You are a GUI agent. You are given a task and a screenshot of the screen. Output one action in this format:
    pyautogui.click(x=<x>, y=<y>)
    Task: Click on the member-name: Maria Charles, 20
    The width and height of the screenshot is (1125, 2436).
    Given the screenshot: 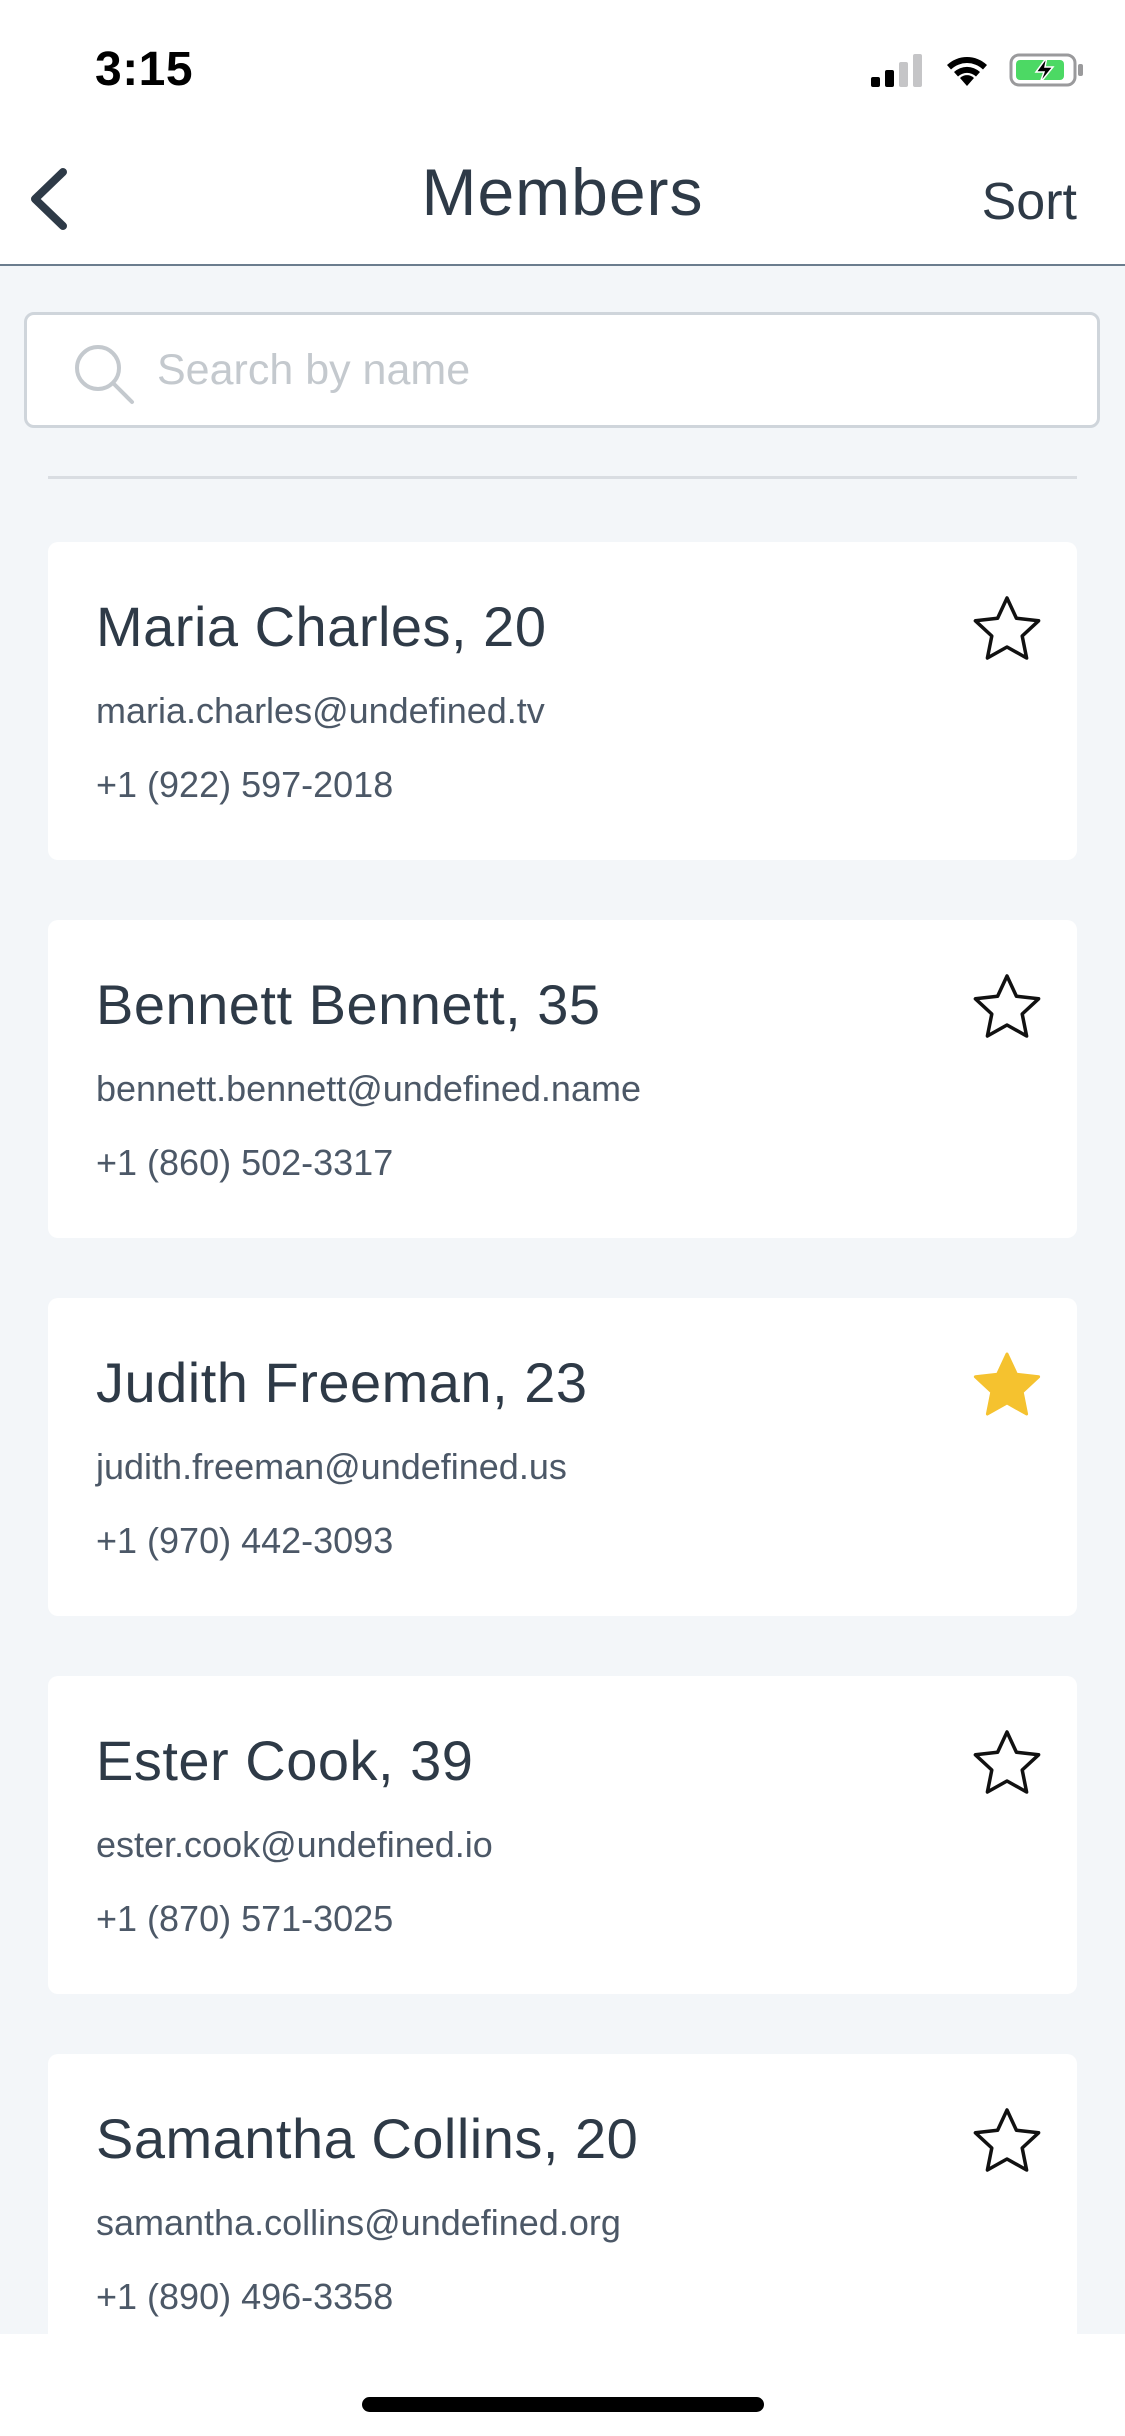 What is the action you would take?
    pyautogui.click(x=321, y=626)
    